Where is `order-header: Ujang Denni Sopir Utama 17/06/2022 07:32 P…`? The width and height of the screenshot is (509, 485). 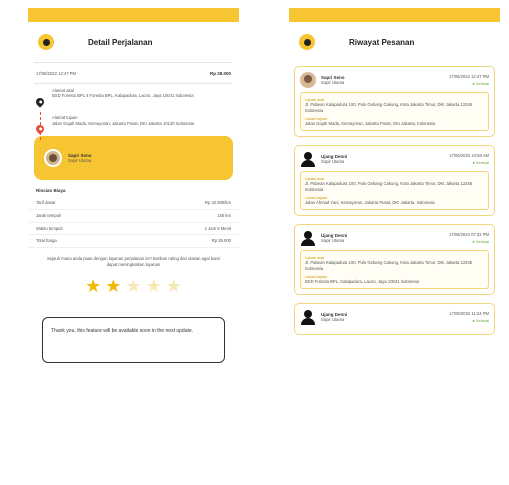 order-header: Ujang Denni Sopir Utama 17/06/2022 07:32 P… is located at coordinates (394, 238).